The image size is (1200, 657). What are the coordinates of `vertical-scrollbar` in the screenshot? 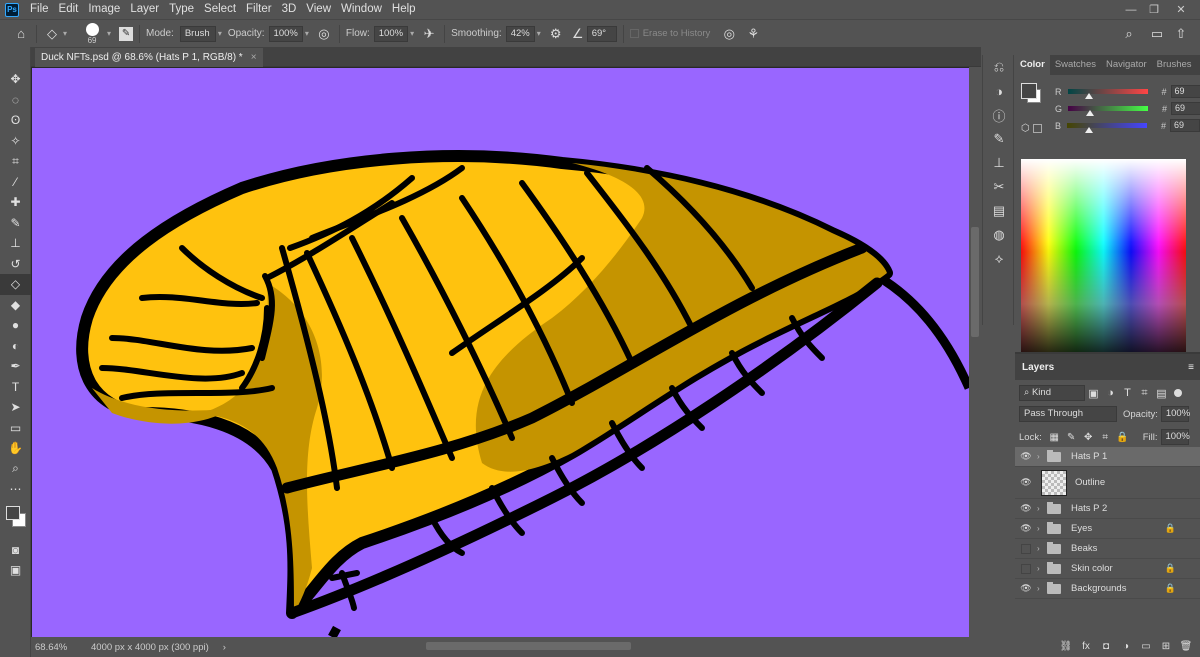 It's located at (975, 352).